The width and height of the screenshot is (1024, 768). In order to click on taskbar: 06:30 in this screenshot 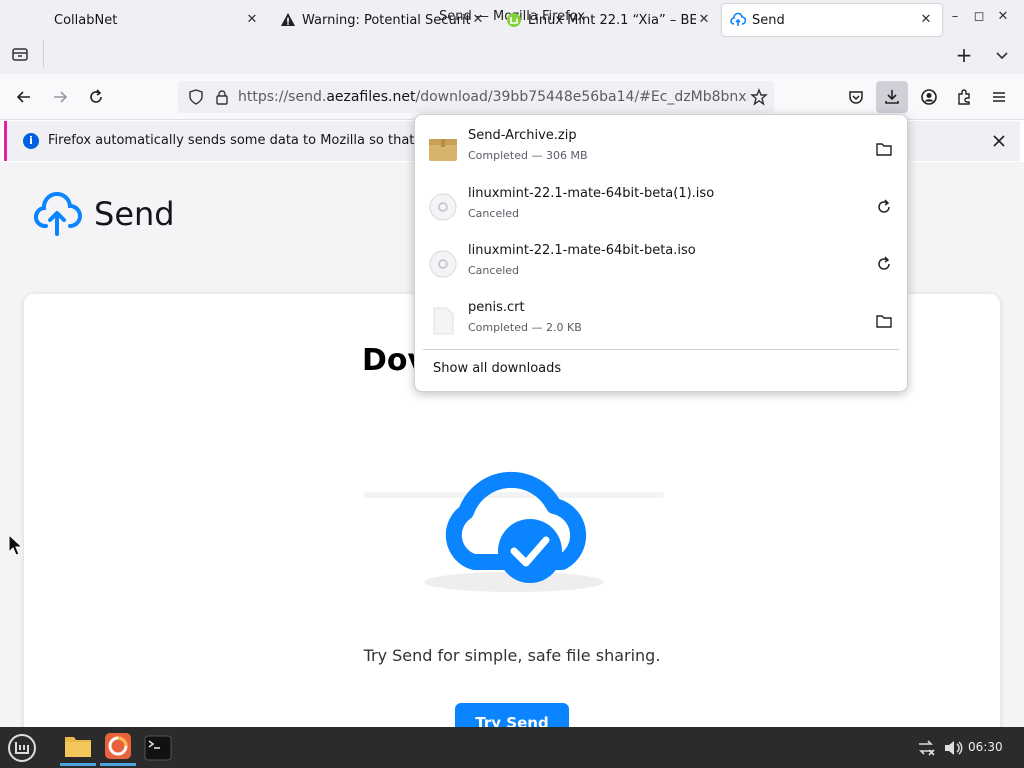, I will do `click(512, 747)`.